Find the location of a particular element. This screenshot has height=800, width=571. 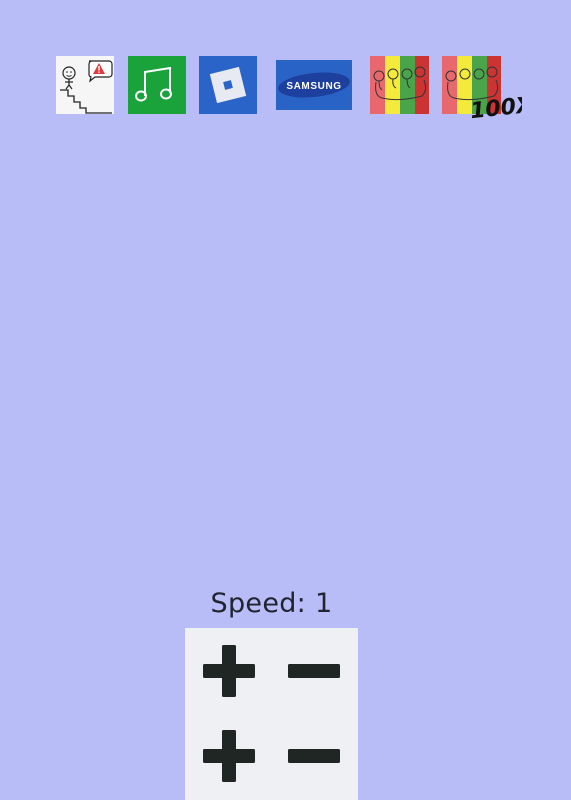

stairs-meme-tile is located at coordinates (85, 85).